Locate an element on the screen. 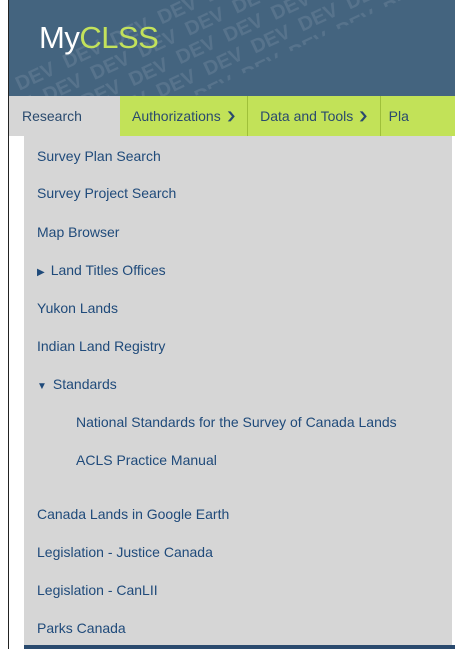  menu-item-label: Yukon Lands is located at coordinates (77, 308).